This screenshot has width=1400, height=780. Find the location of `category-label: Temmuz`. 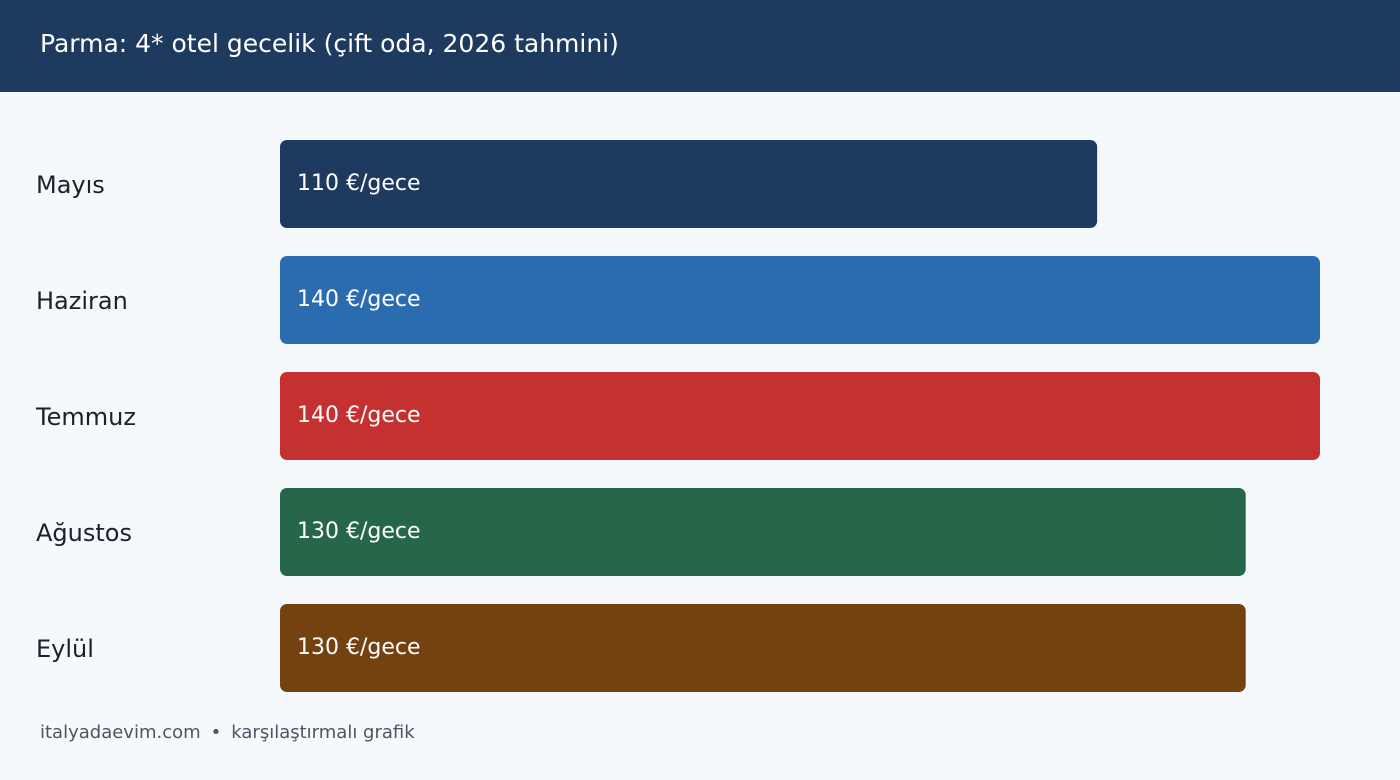

category-label: Temmuz is located at coordinates (85, 417).